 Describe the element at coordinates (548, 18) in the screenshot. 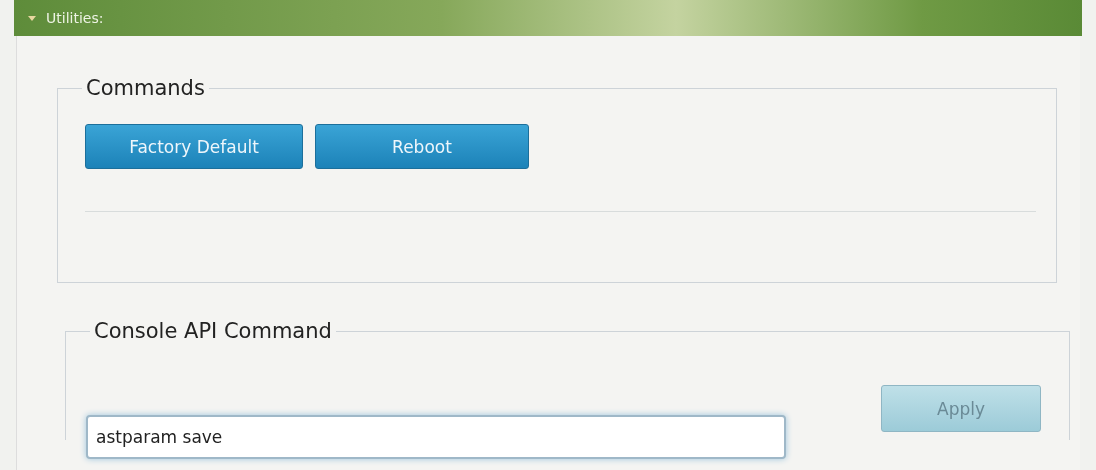

I see `panel-header: Utilities:` at that location.